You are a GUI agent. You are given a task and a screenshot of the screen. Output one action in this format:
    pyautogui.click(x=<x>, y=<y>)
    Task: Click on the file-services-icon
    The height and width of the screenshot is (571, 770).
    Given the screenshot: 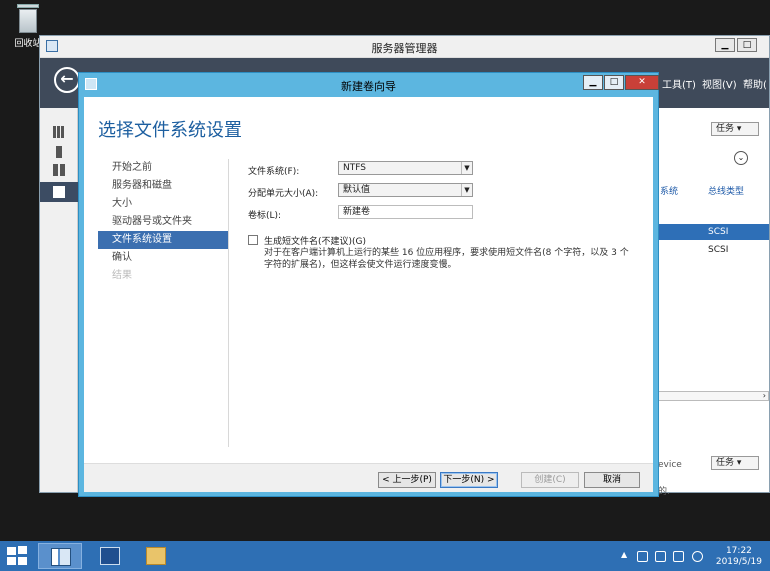 What is the action you would take?
    pyautogui.click(x=59, y=192)
    